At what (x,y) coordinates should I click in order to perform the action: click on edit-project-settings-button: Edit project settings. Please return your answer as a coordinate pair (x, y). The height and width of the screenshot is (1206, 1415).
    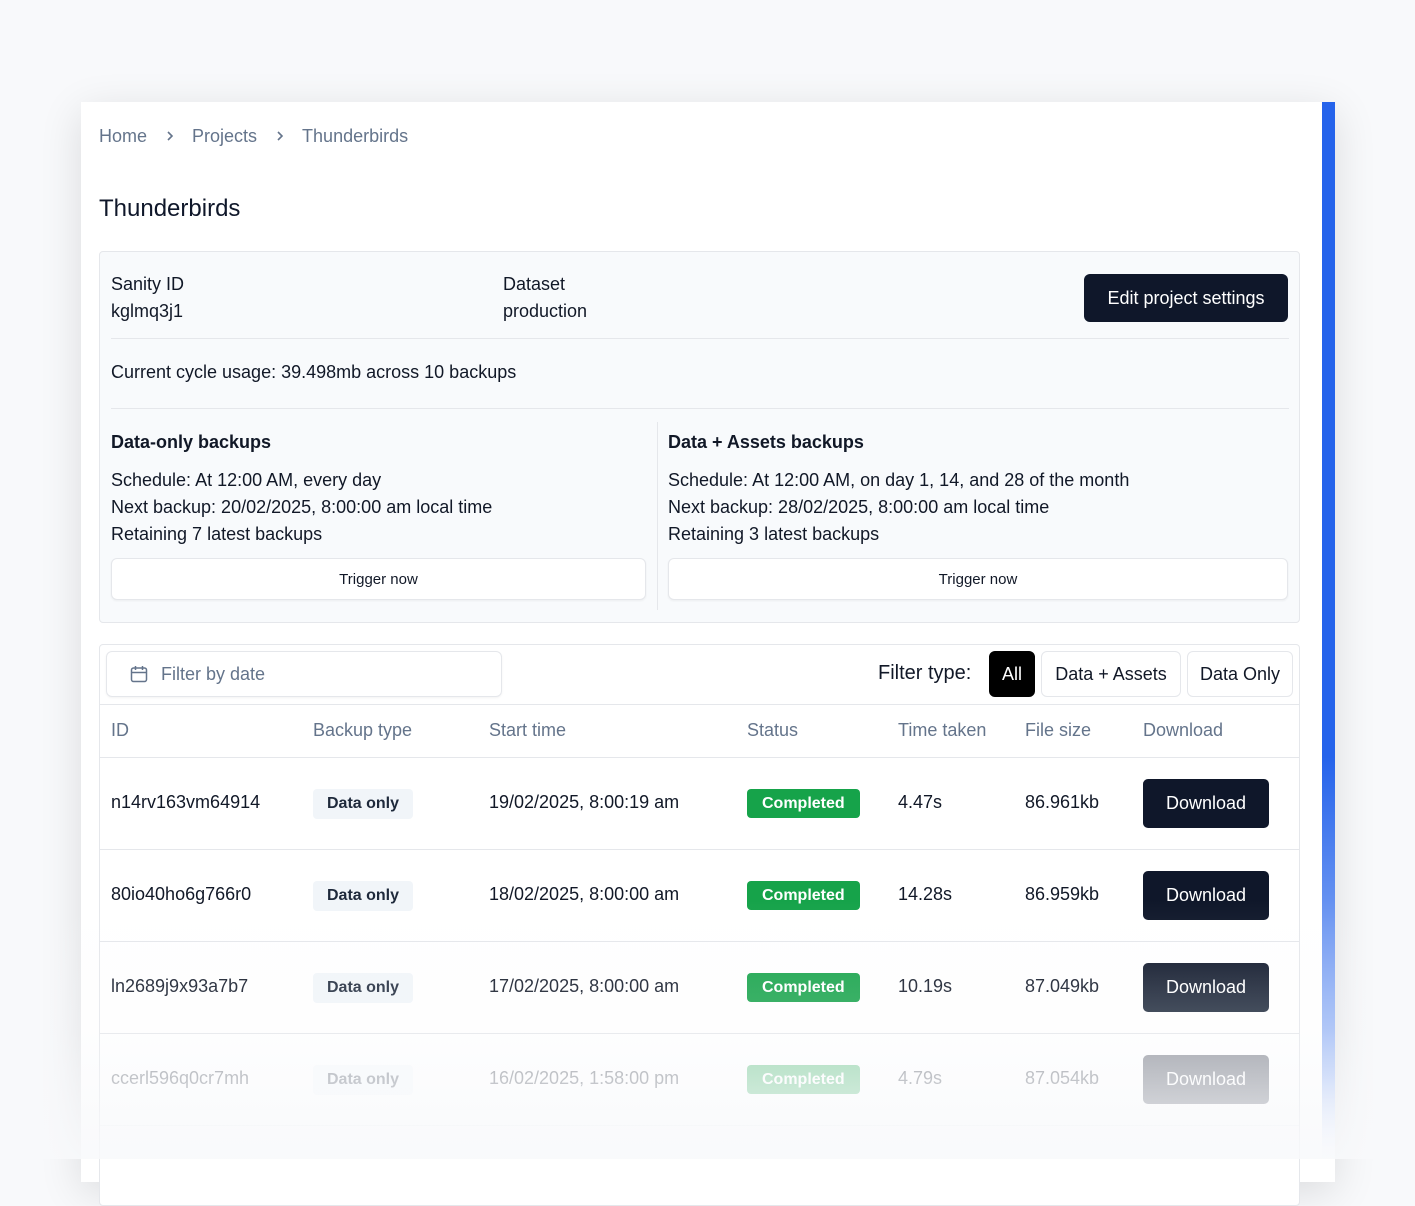
    Looking at the image, I should click on (1186, 298).